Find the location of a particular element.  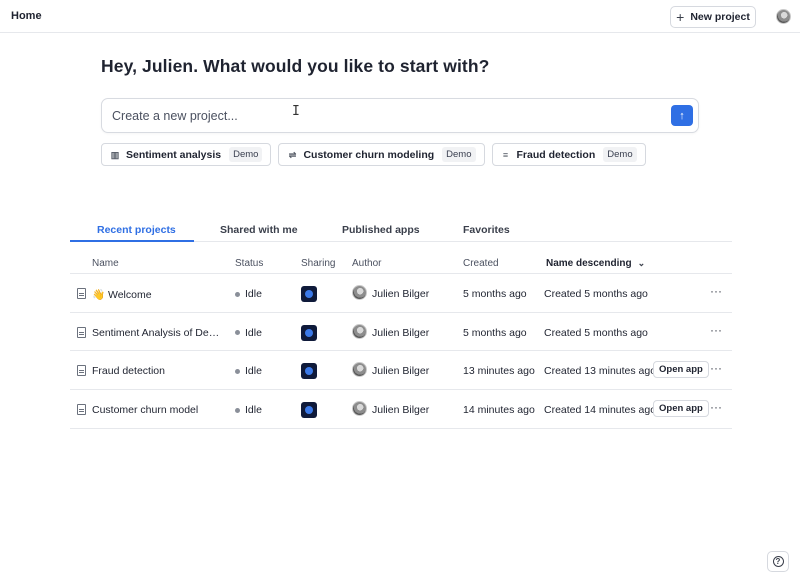

new-project-input is located at coordinates (382, 116).